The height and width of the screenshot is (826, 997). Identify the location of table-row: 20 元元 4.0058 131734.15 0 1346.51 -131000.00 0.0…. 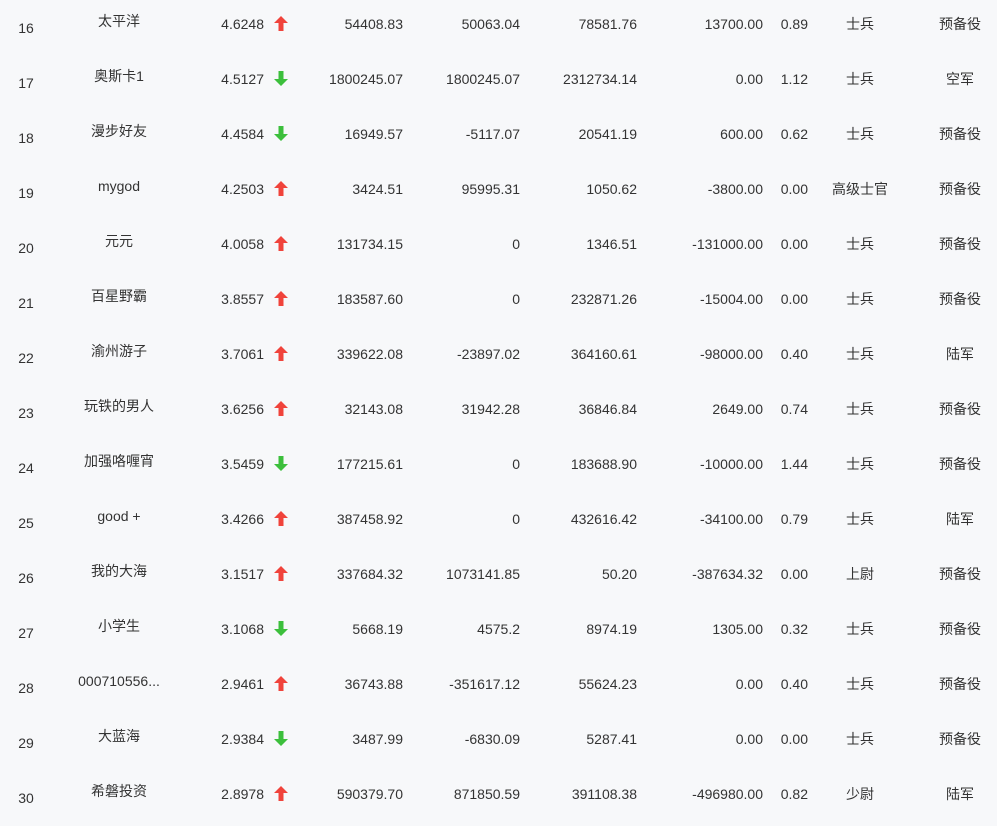
(498, 244).